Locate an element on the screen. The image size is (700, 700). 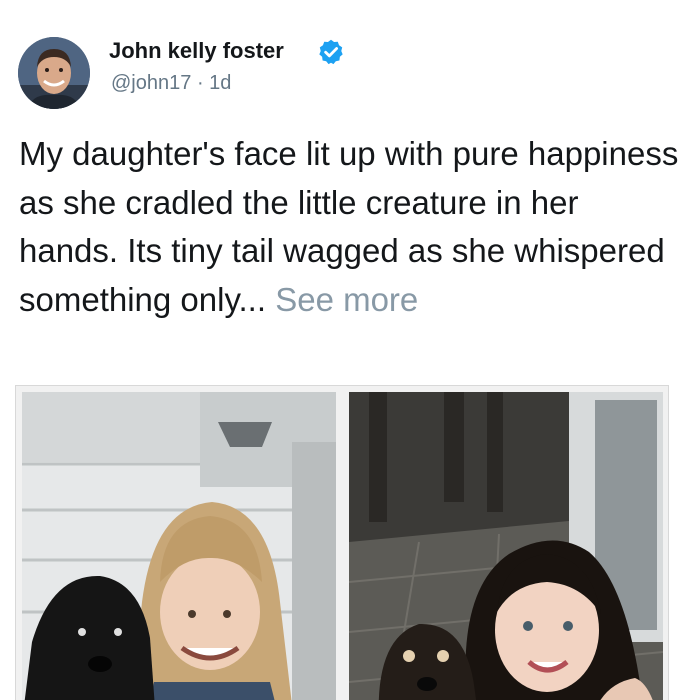
avatar-photo-icon is located at coordinates (54, 73).